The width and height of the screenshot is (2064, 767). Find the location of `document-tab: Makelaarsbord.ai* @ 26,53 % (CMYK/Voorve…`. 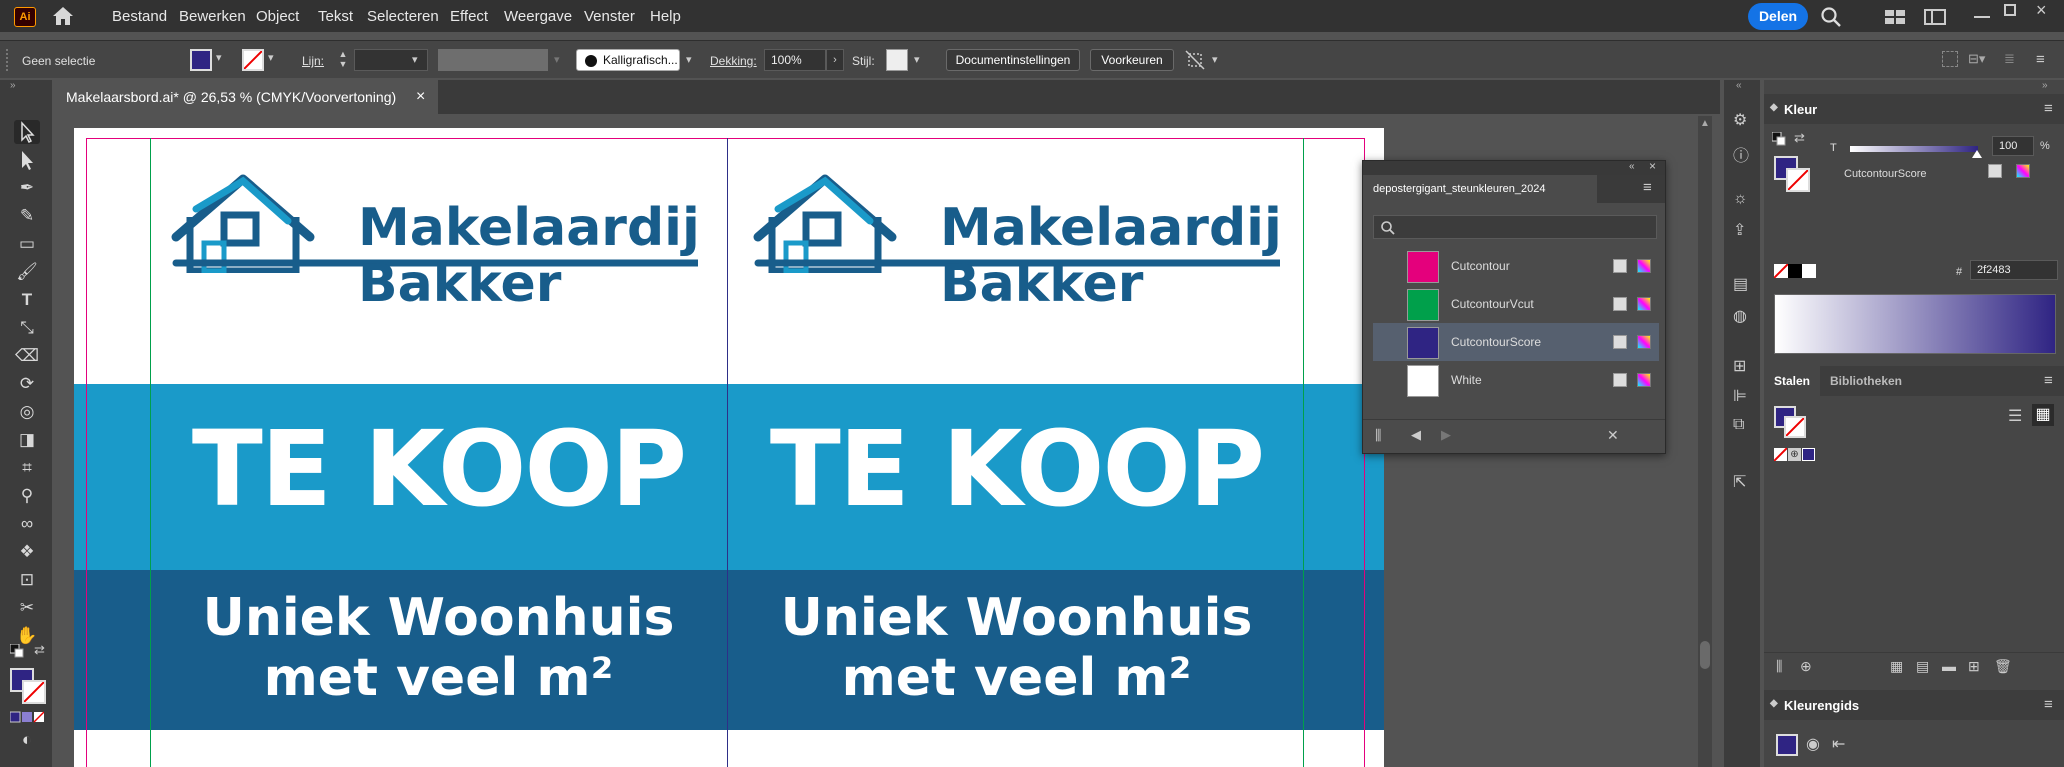

document-tab: Makelaarsbord.ai* @ 26,53 % (CMYK/Voorve… is located at coordinates (246, 97).